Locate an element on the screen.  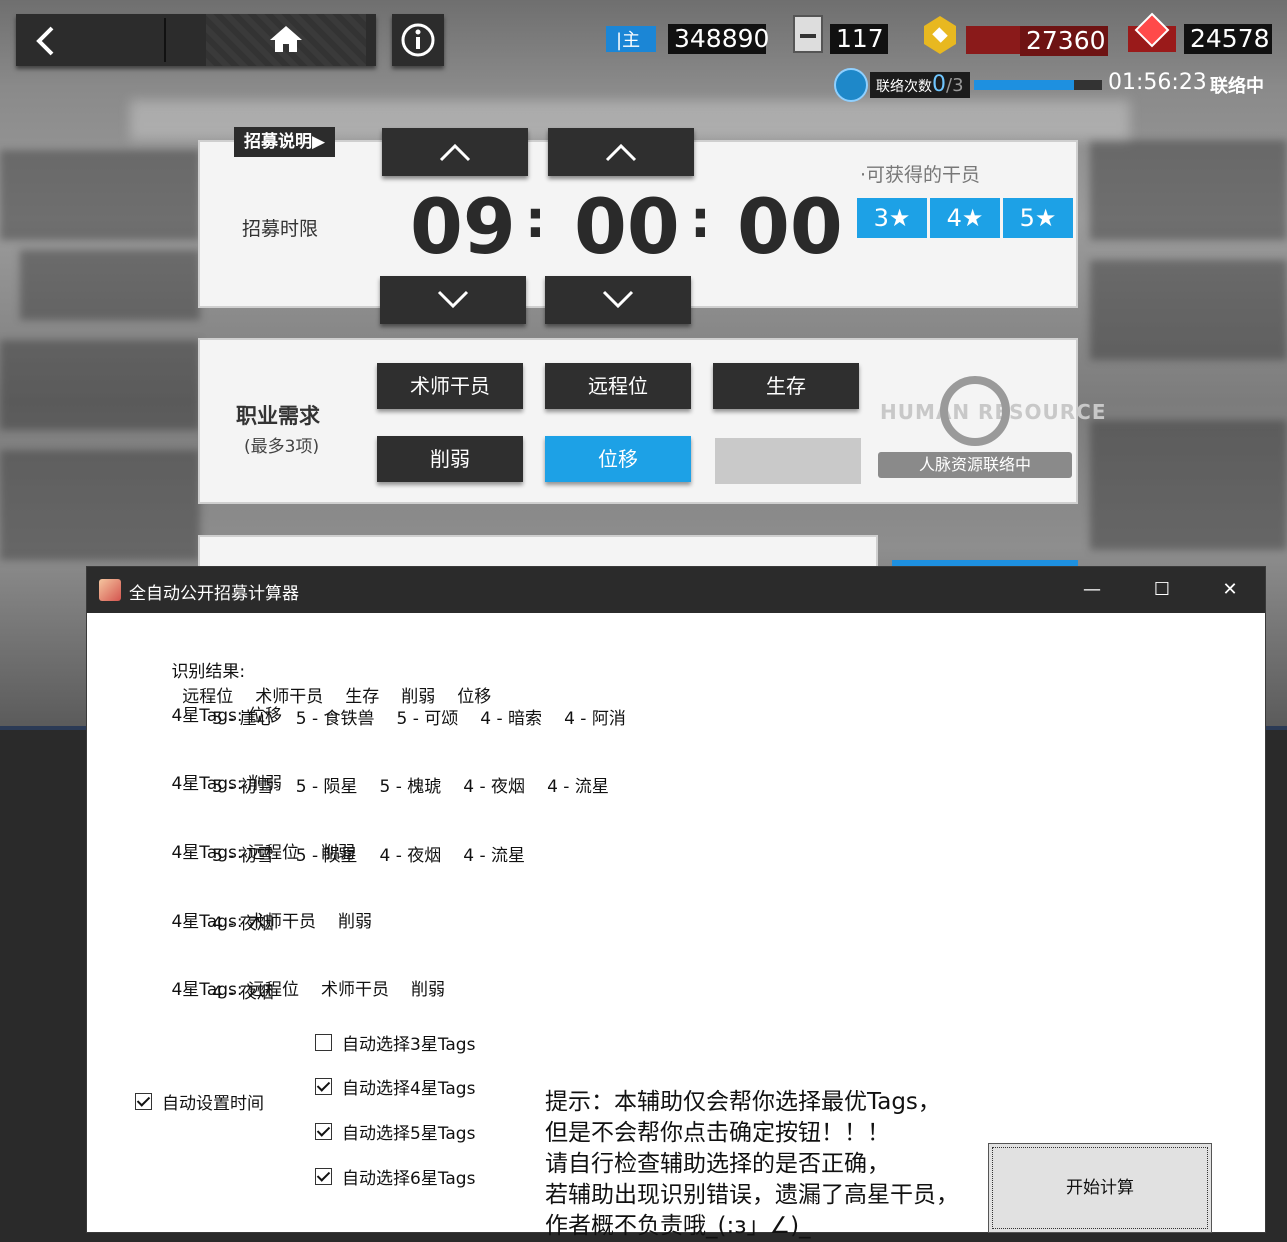
recruit-help-button: 招募说明▶ is located at coordinates (285, 142).